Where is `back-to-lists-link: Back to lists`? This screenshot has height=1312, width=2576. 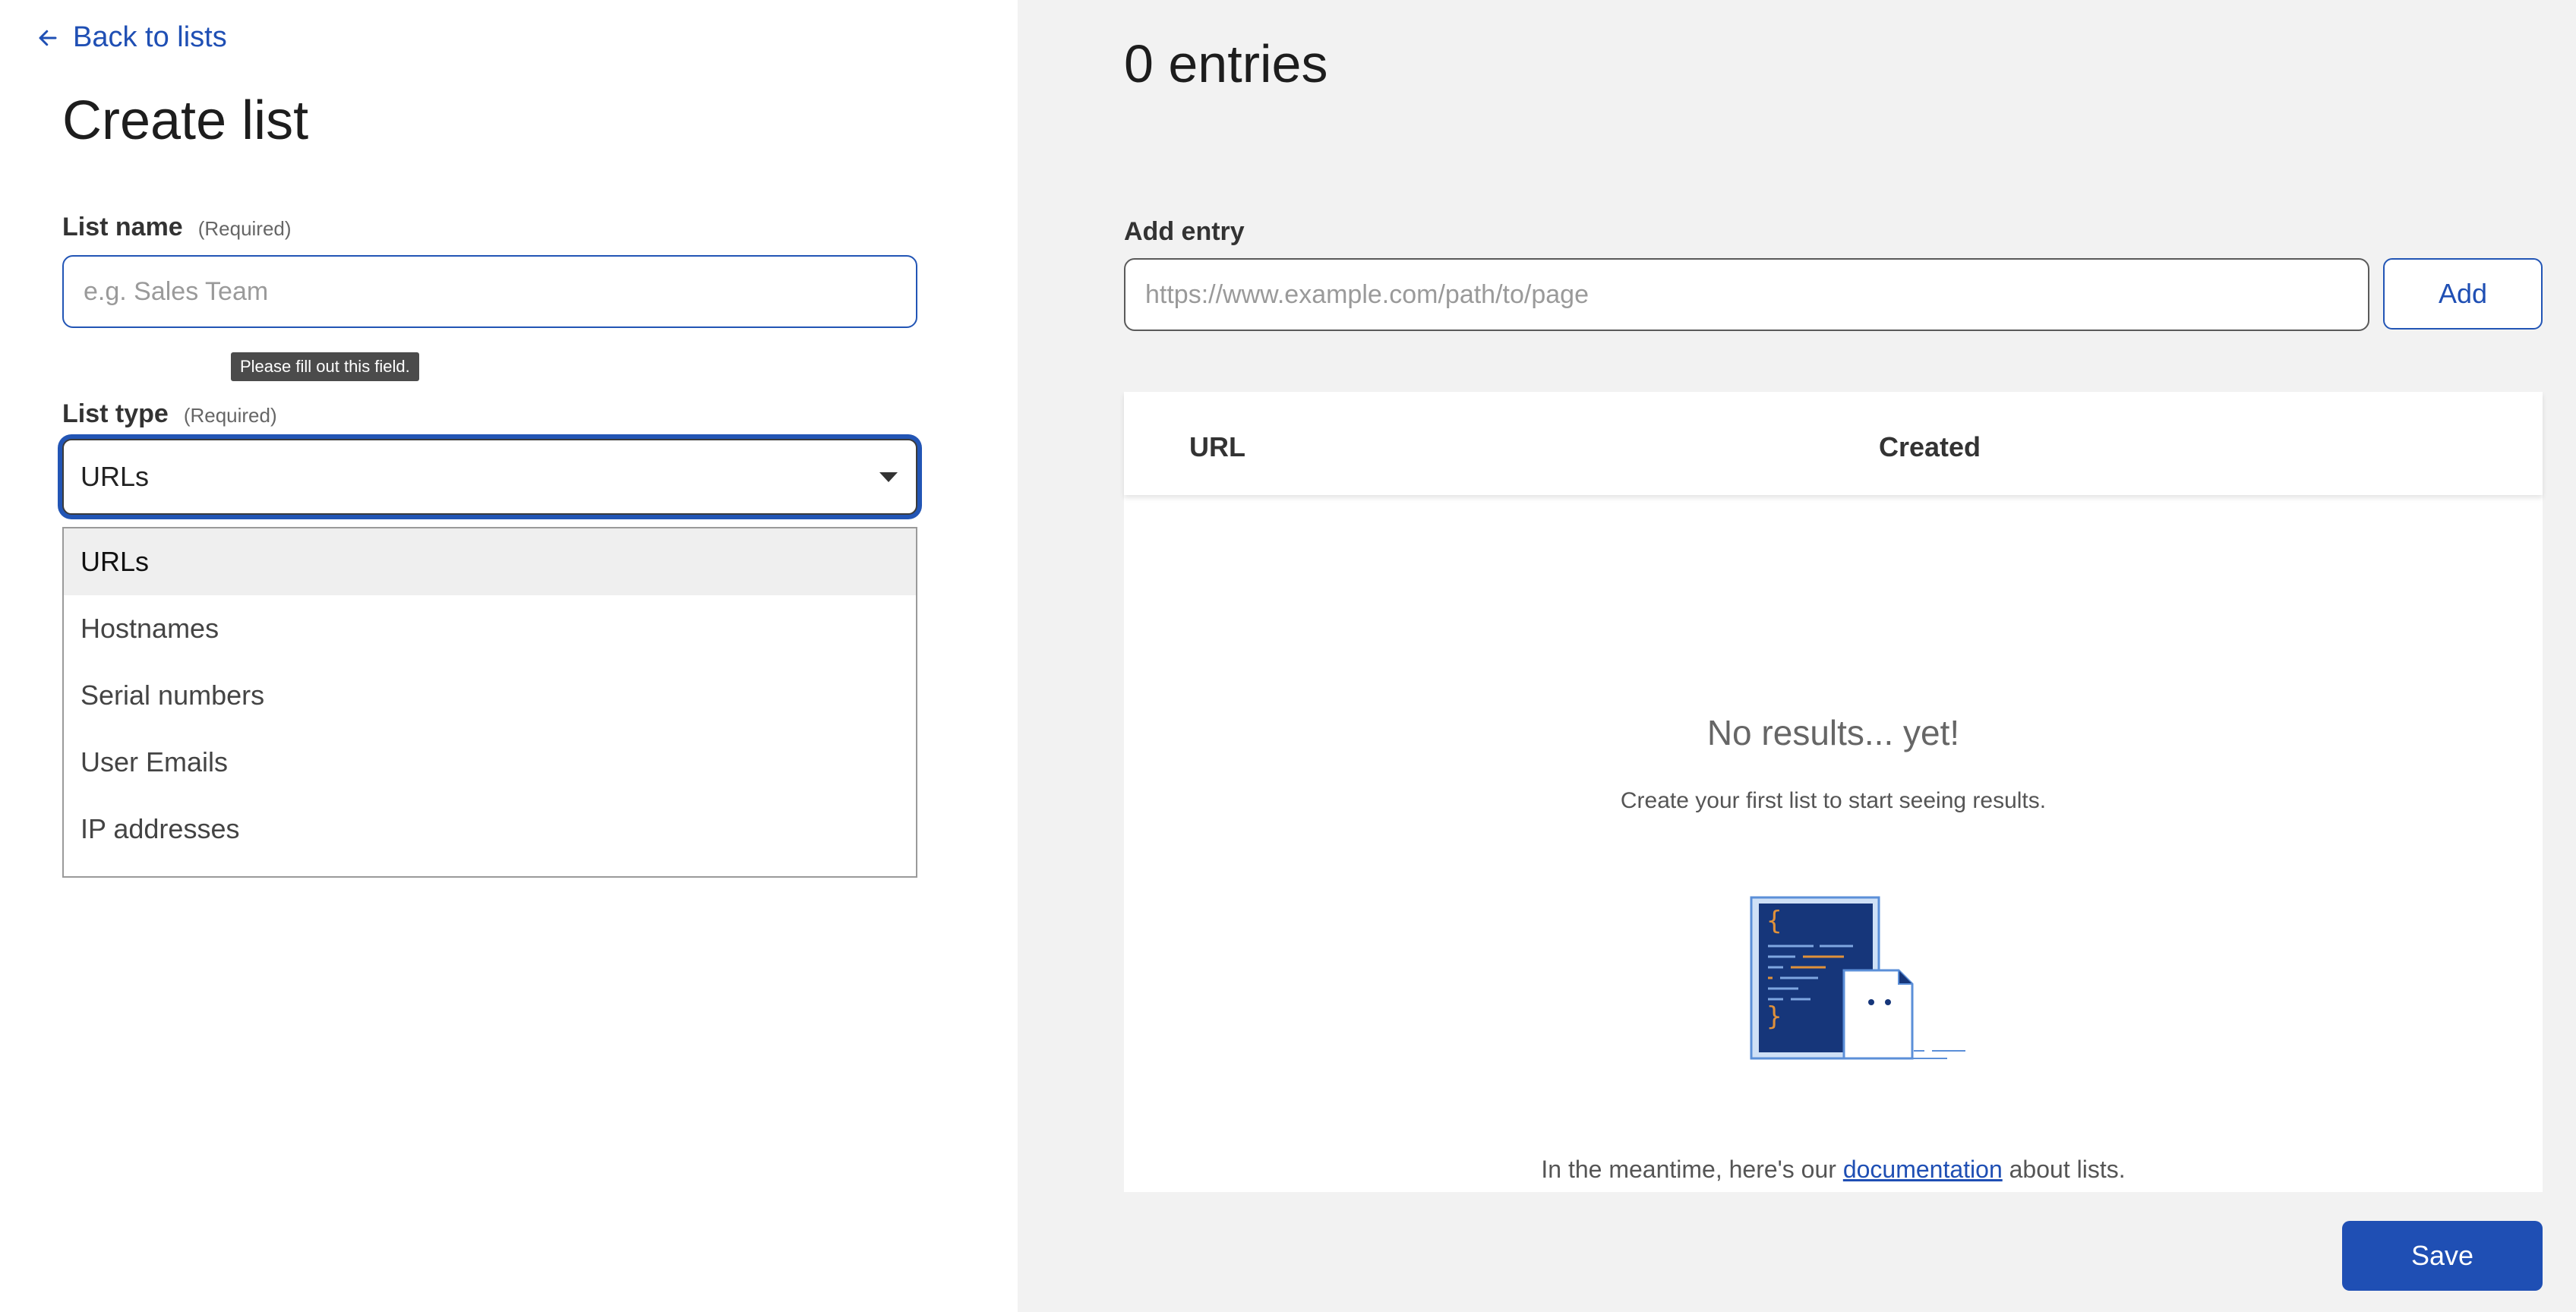
back-to-lists-link: Back to lists is located at coordinates (131, 37).